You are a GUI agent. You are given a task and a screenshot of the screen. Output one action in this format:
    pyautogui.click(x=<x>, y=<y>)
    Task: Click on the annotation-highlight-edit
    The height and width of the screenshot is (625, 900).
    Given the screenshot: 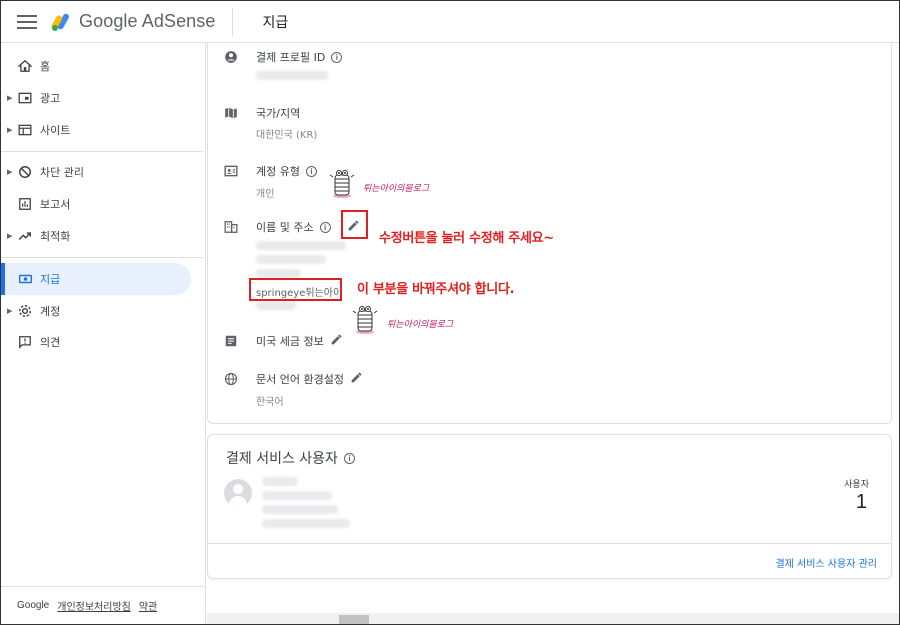 What is the action you would take?
    pyautogui.click(x=354, y=224)
    